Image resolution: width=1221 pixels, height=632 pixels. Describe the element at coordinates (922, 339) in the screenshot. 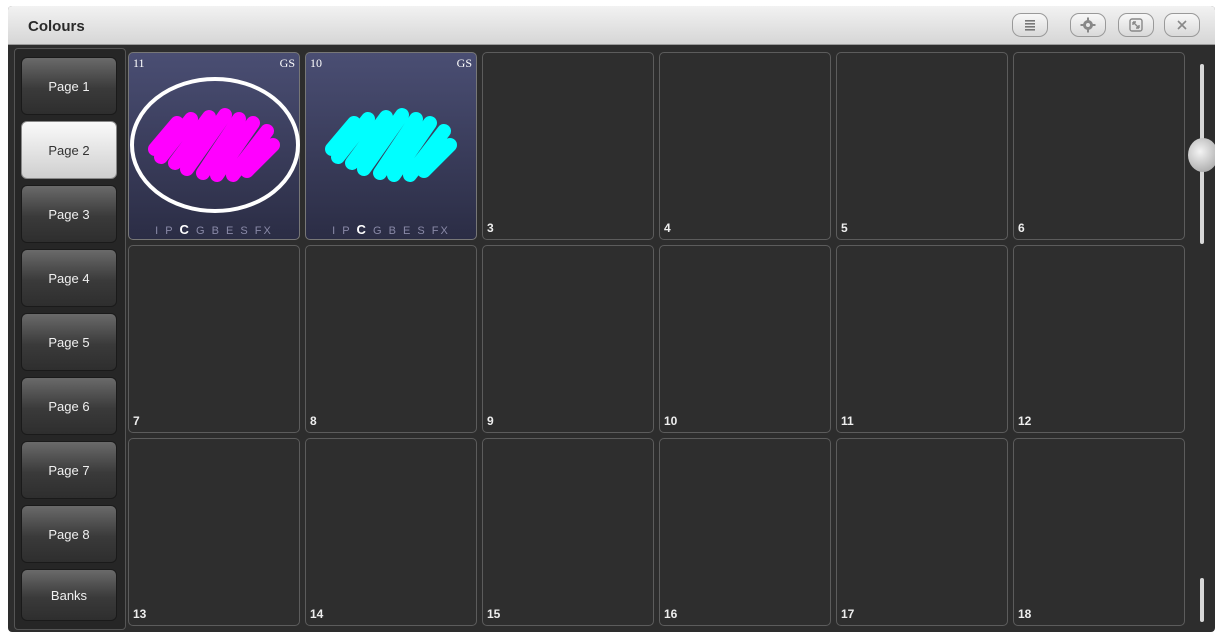

I see `palette-cell: 11` at that location.